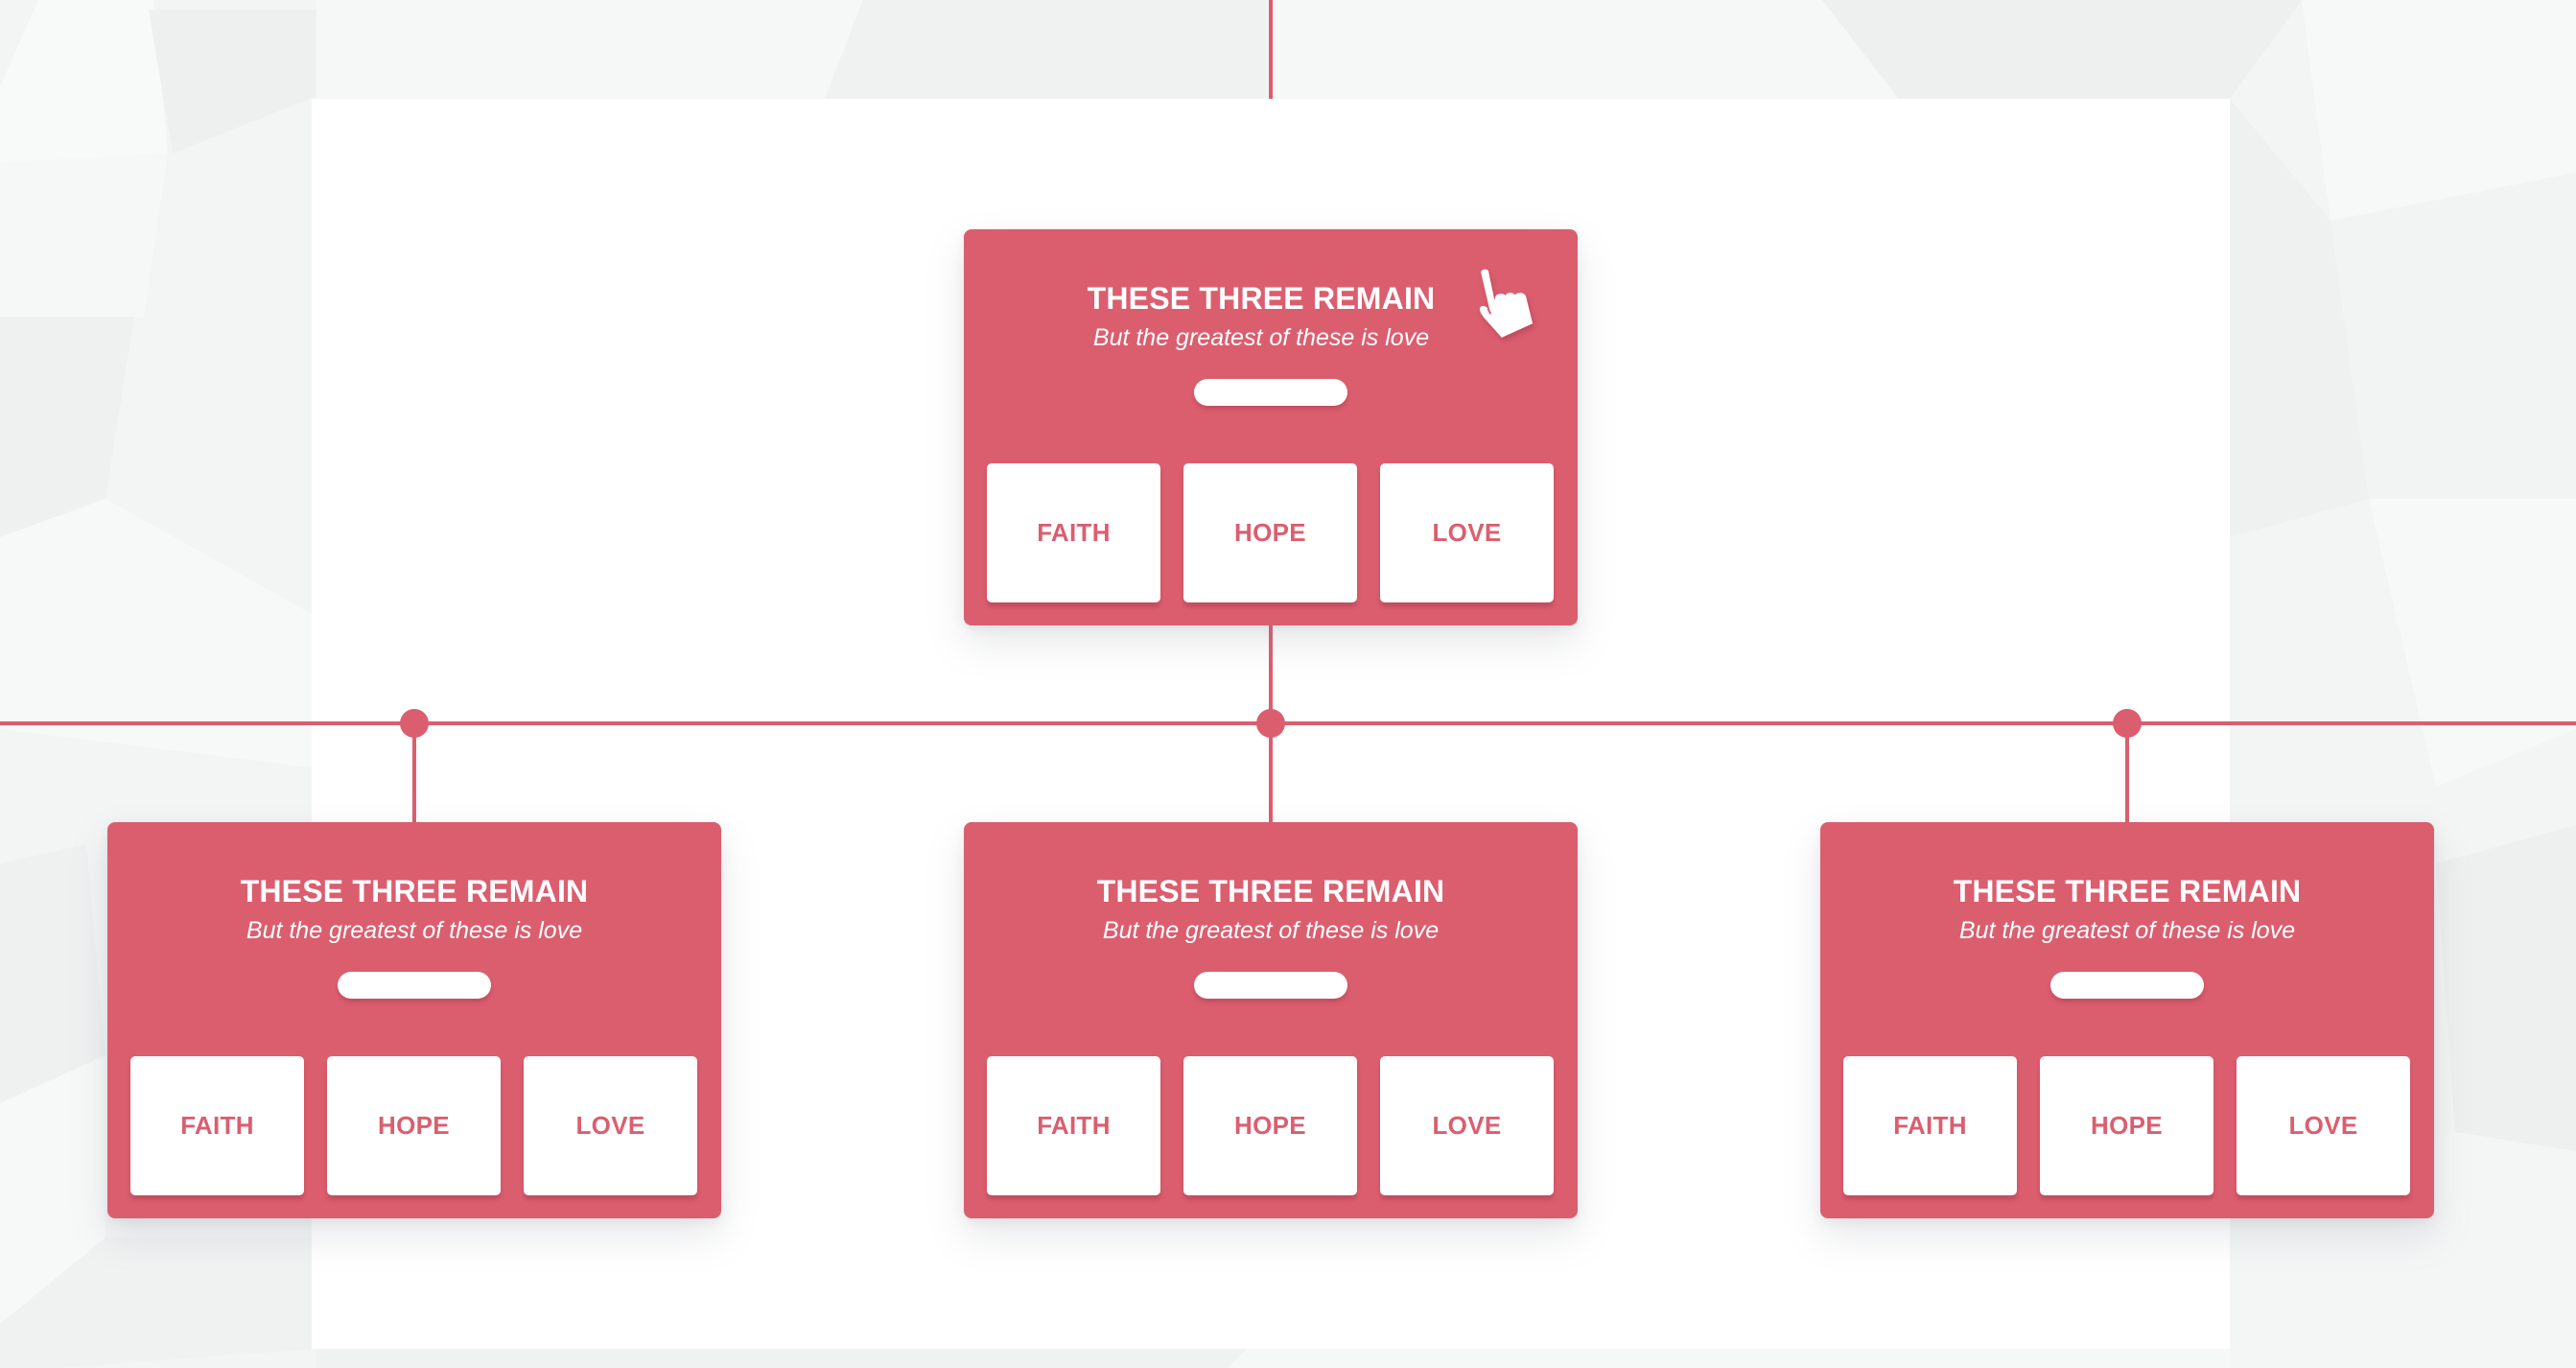 The height and width of the screenshot is (1368, 2576). What do you see at coordinates (1270, 393) in the screenshot?
I see `root-card-pill-button` at bounding box center [1270, 393].